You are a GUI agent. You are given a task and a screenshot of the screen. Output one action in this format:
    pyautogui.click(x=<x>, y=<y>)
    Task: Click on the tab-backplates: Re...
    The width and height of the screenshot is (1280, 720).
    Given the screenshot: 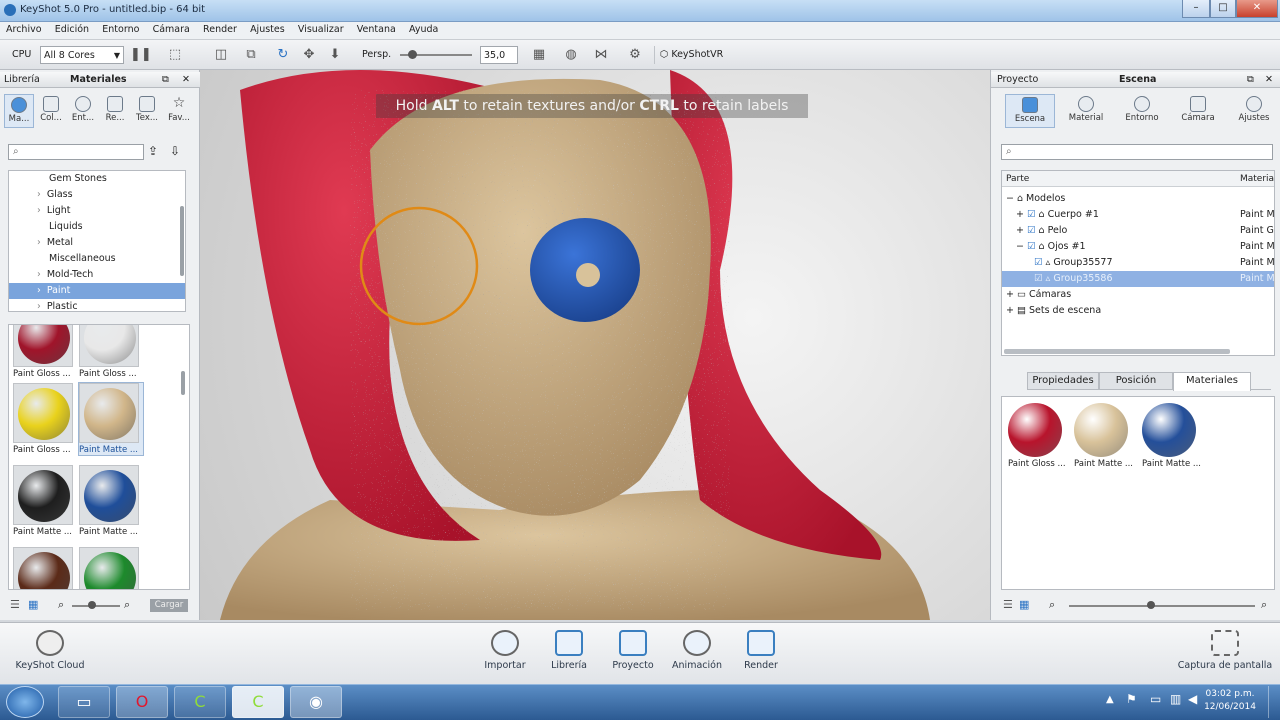 What is the action you would take?
    pyautogui.click(x=115, y=111)
    